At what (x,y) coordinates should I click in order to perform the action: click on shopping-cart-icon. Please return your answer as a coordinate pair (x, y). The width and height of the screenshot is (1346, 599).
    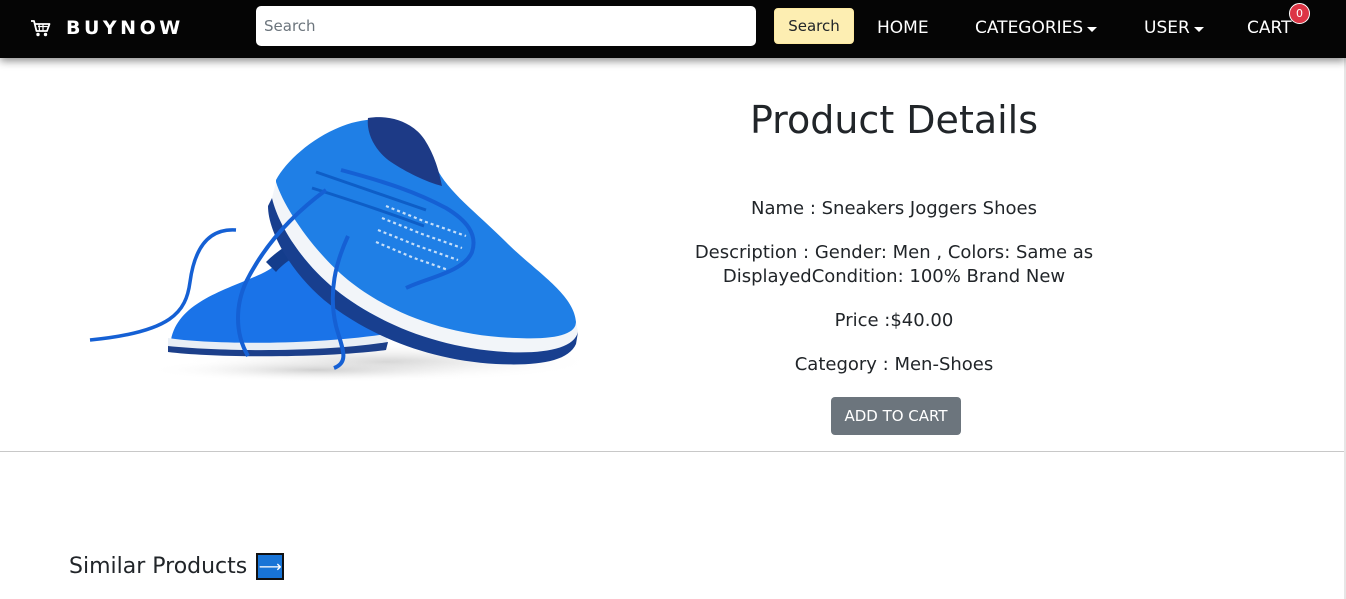
    Looking at the image, I should click on (41, 28).